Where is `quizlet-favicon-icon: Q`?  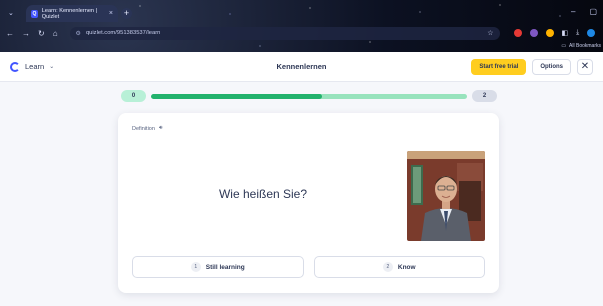
quizlet-favicon-icon: Q is located at coordinates (34, 13).